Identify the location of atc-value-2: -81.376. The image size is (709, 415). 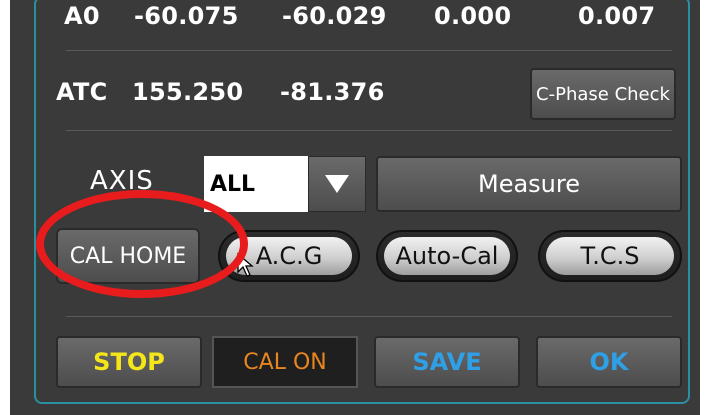
(332, 92).